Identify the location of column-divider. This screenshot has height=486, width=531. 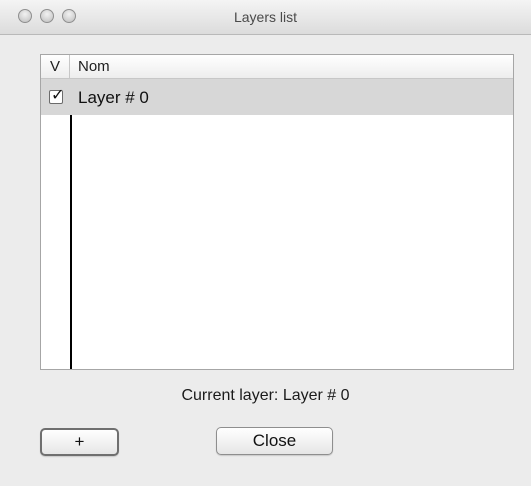
(71, 224).